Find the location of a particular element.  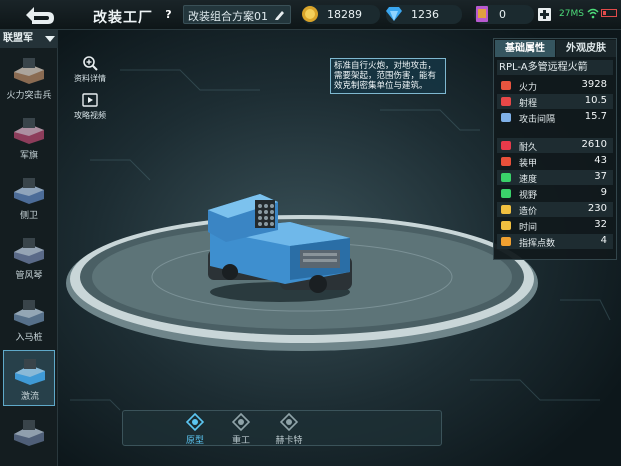

stat-row: 攻击间隔 15.7 is located at coordinates (555, 117).